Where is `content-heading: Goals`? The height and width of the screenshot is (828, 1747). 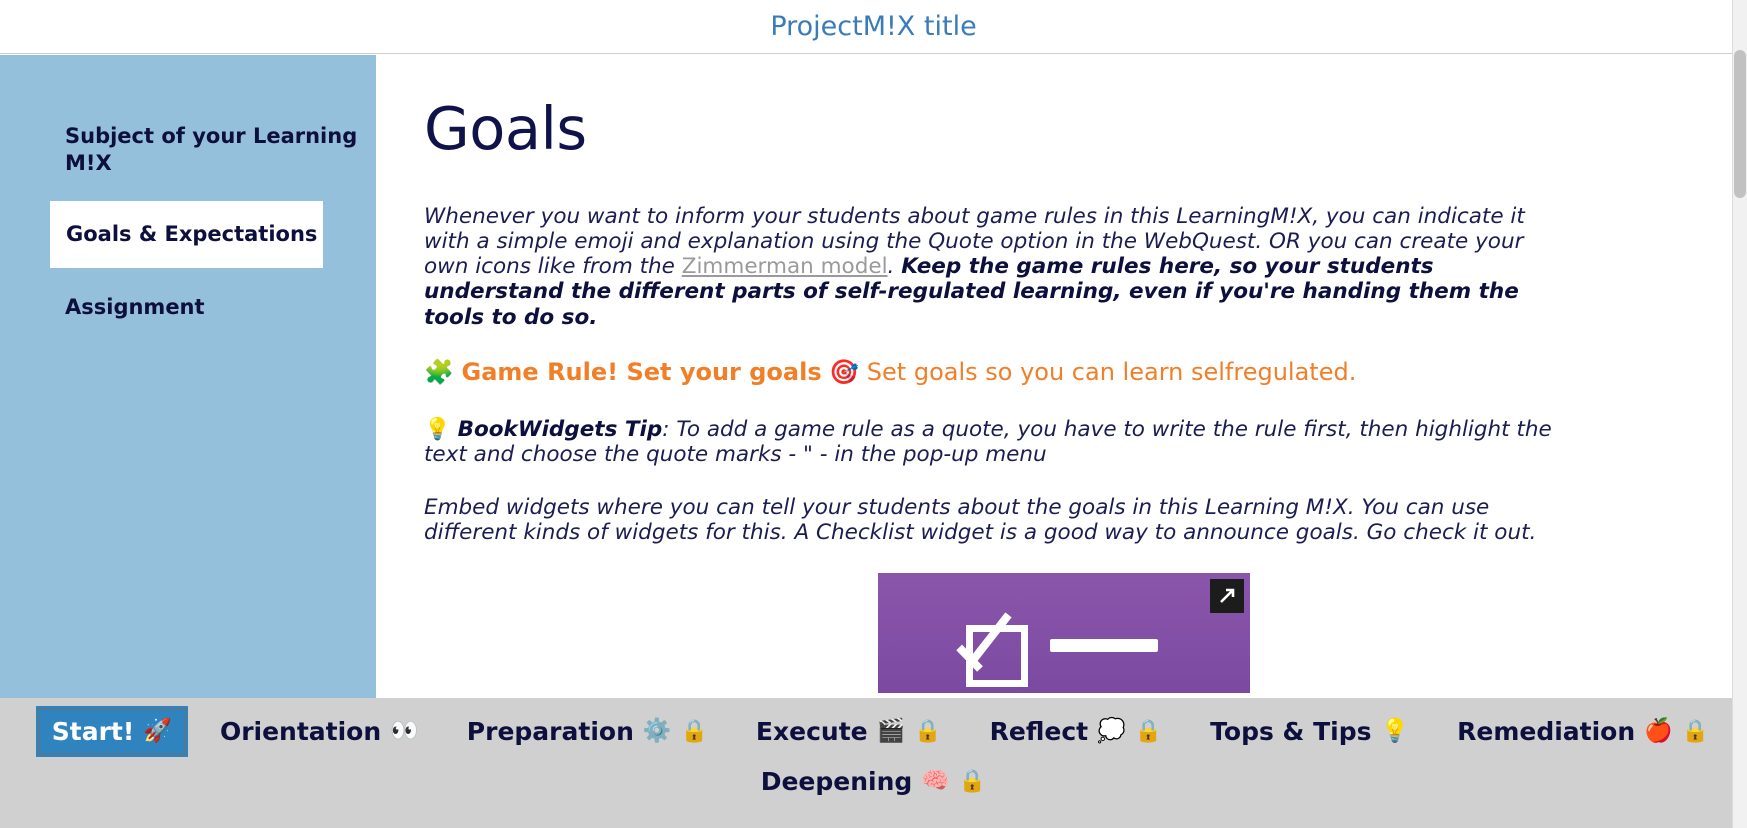
content-heading: Goals is located at coordinates (505, 128).